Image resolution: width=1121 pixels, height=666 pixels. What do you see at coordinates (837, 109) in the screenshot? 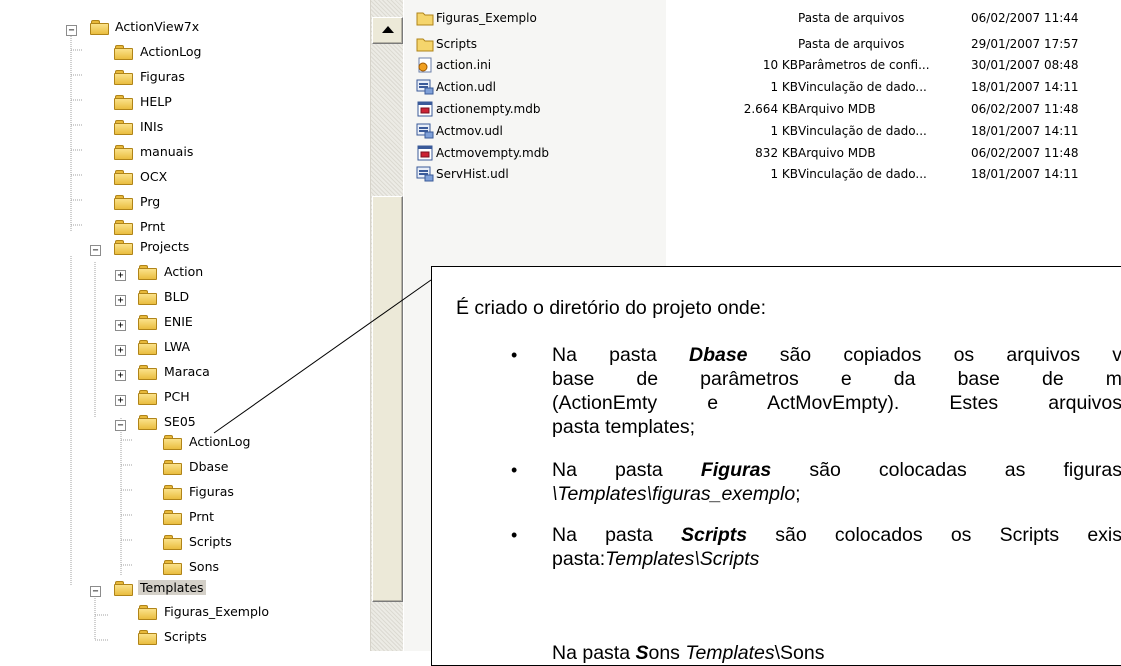
I see `file-type: Arquivo MDB` at bounding box center [837, 109].